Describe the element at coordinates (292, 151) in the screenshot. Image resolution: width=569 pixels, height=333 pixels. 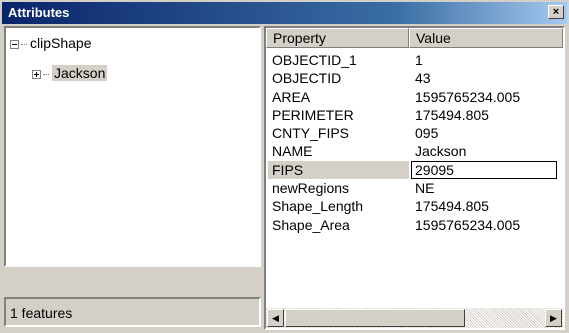
I see `property-name: NAME` at that location.